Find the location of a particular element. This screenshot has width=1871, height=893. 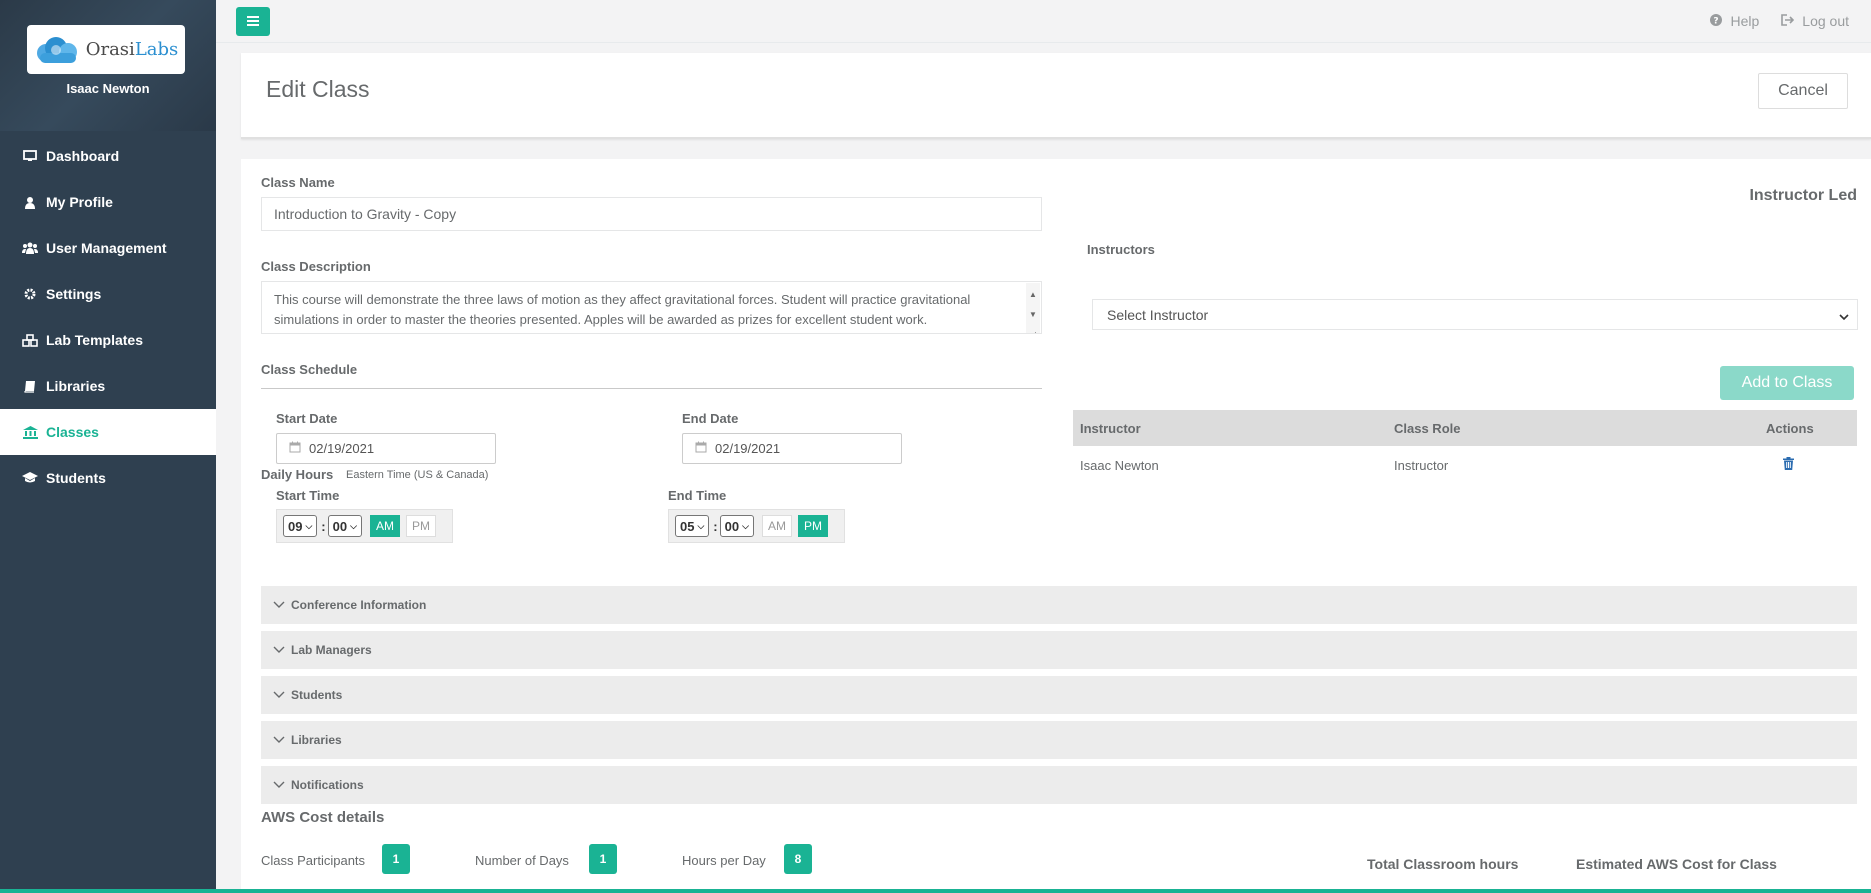

start-minute-select: 00 ⌵ is located at coordinates (344, 526).